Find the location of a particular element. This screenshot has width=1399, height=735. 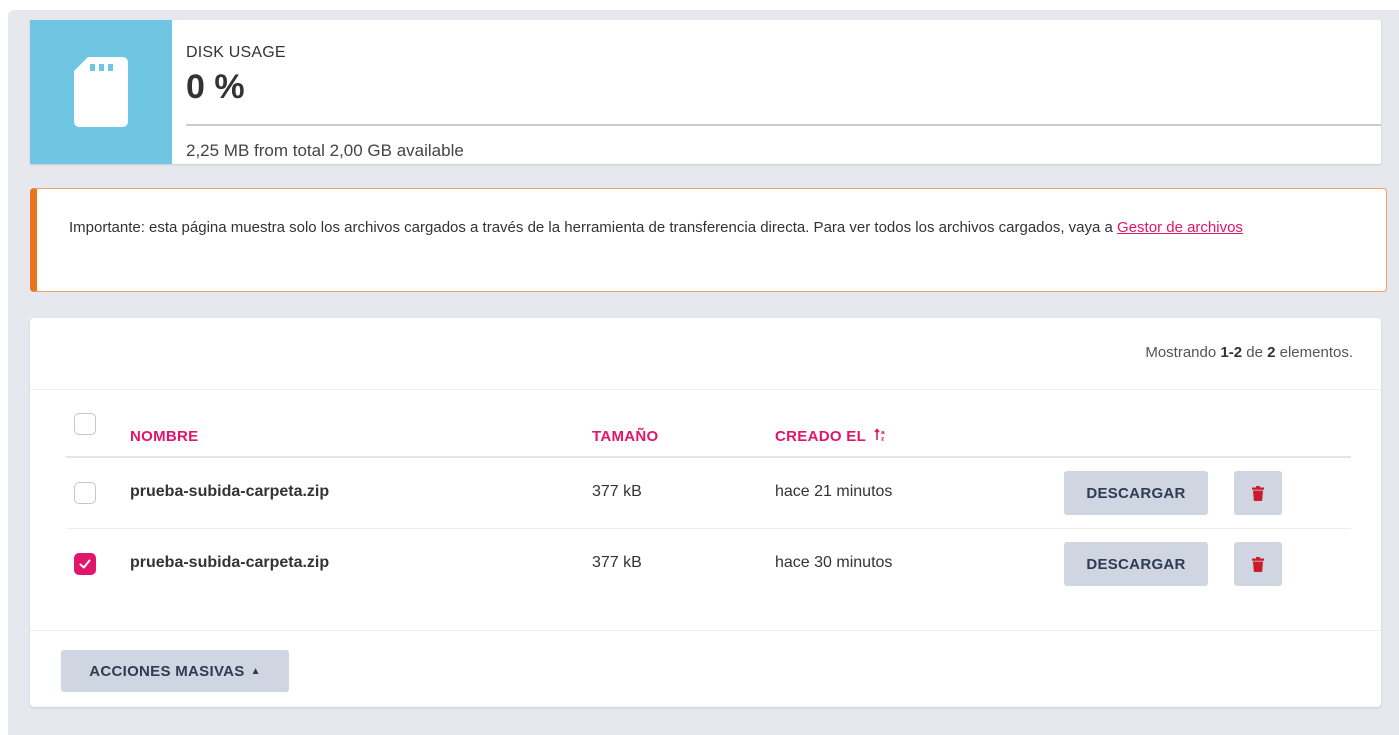

sd-card-icon is located at coordinates (101, 92).